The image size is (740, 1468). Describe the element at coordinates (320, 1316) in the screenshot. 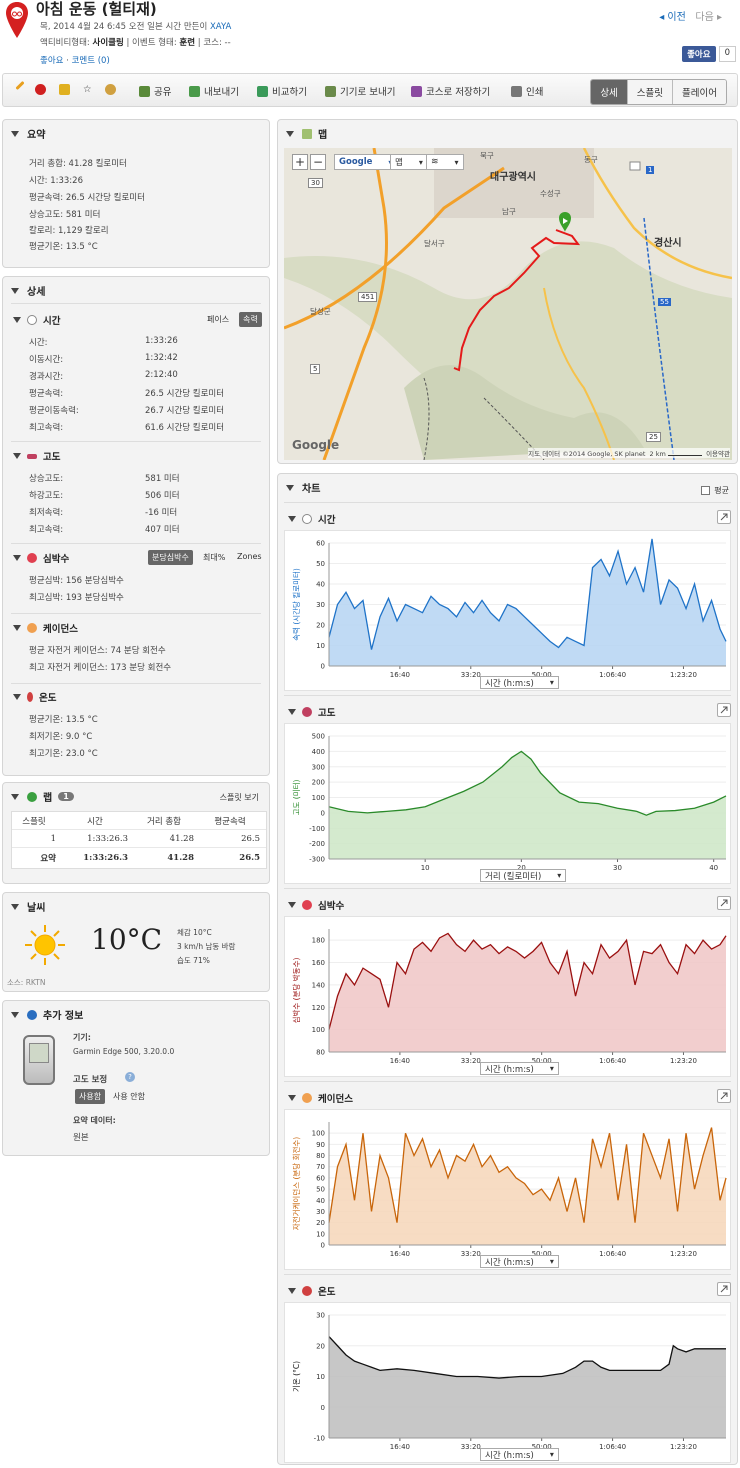

I see `y-tick-label: 30` at that location.